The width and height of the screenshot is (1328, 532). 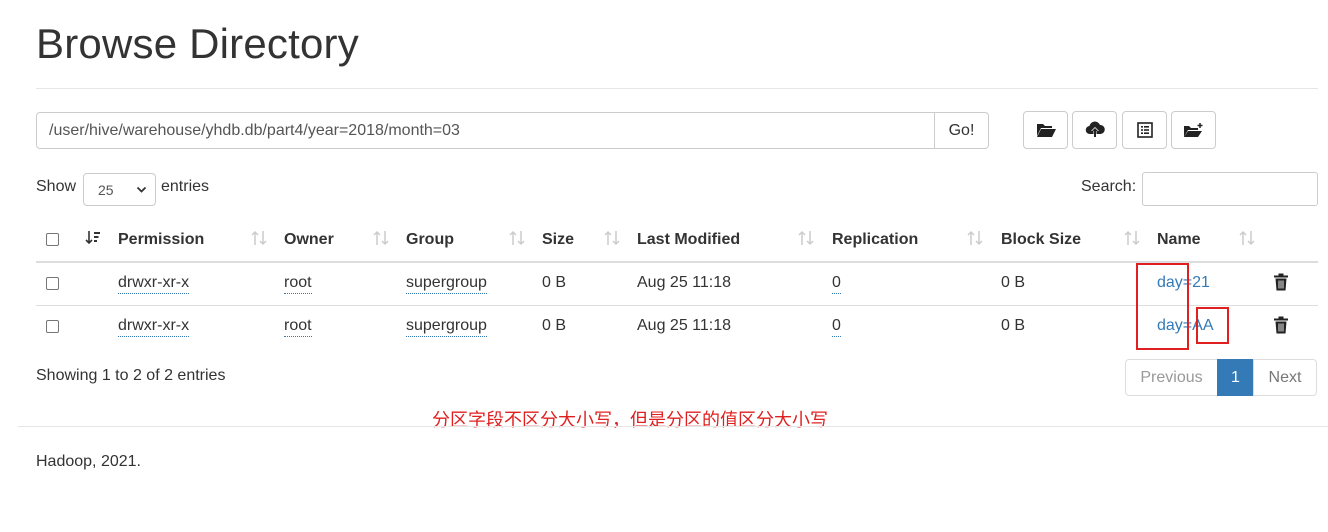 What do you see at coordinates (677, 262) in the screenshot?
I see `table-header-divider` at bounding box center [677, 262].